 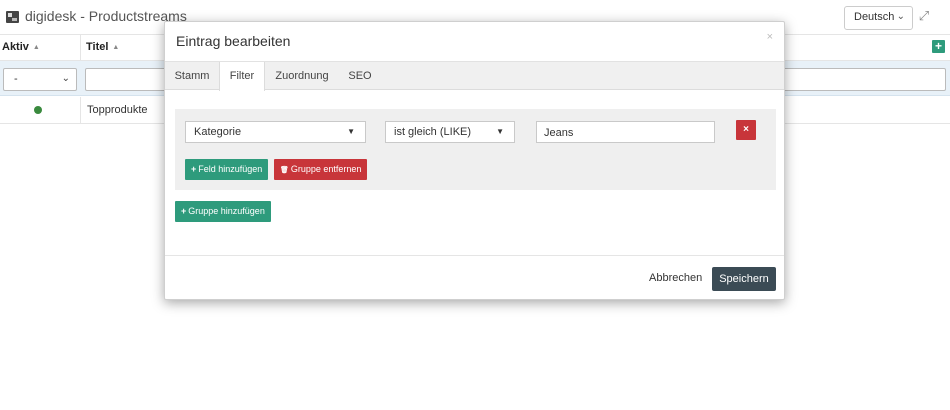 What do you see at coordinates (474, 76) in the screenshot?
I see `tab-bar: Stamm Filter Zuordnung SEO` at bounding box center [474, 76].